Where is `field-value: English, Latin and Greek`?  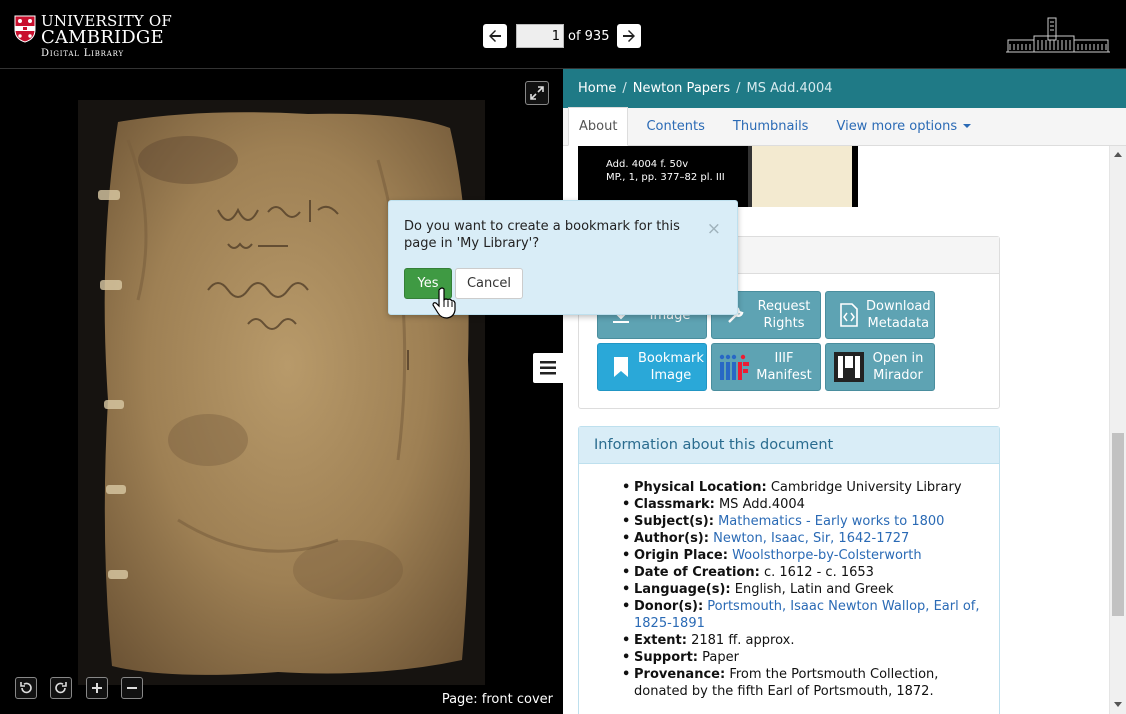 field-value: English, Latin and Greek is located at coordinates (814, 589).